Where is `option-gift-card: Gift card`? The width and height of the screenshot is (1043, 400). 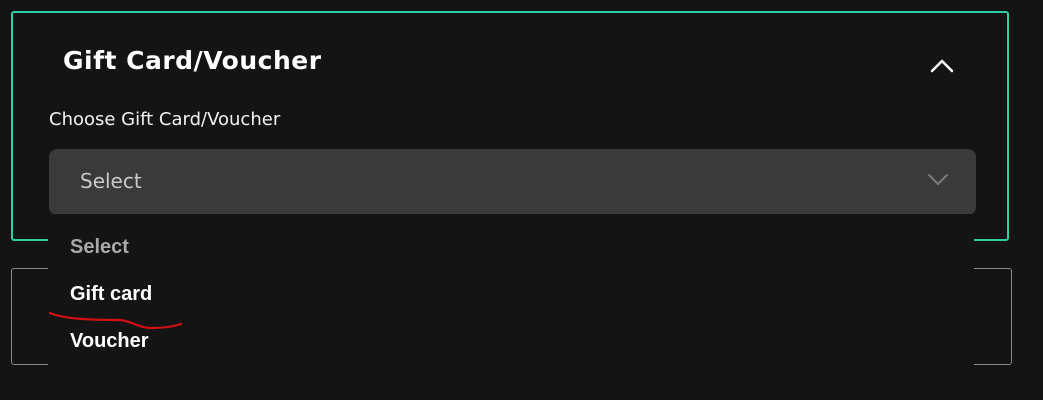 option-gift-card: Gift card is located at coordinates (111, 294).